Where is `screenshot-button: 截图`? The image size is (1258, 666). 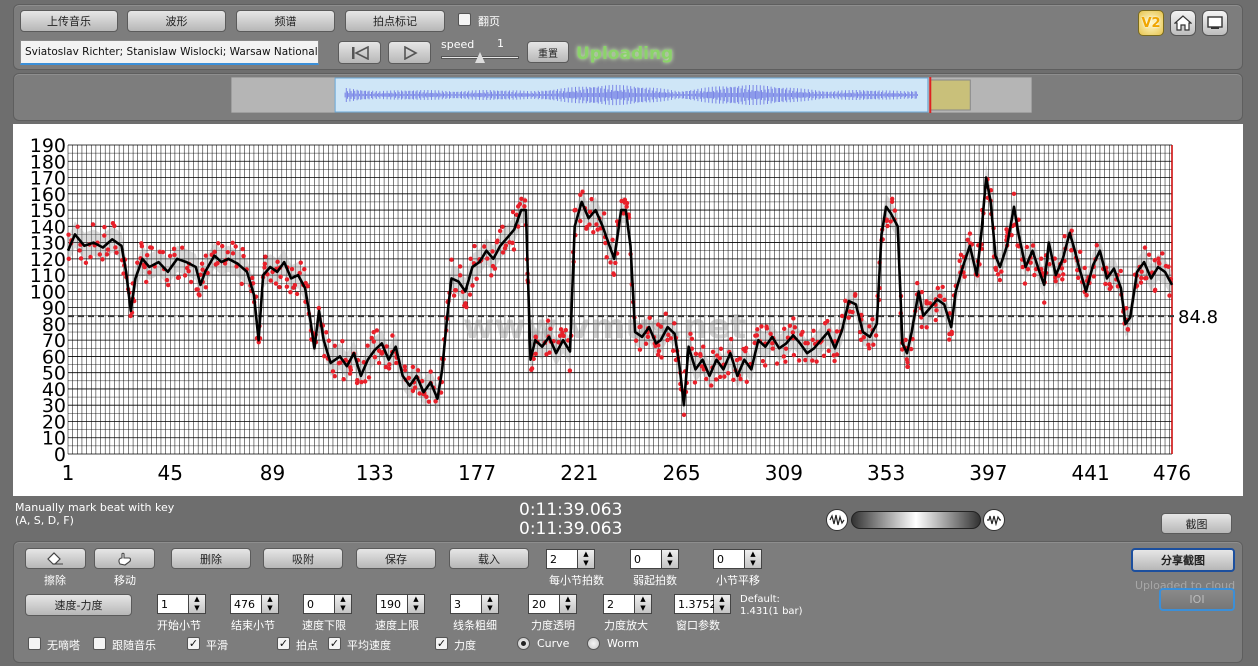 screenshot-button: 截图 is located at coordinates (1196, 523).